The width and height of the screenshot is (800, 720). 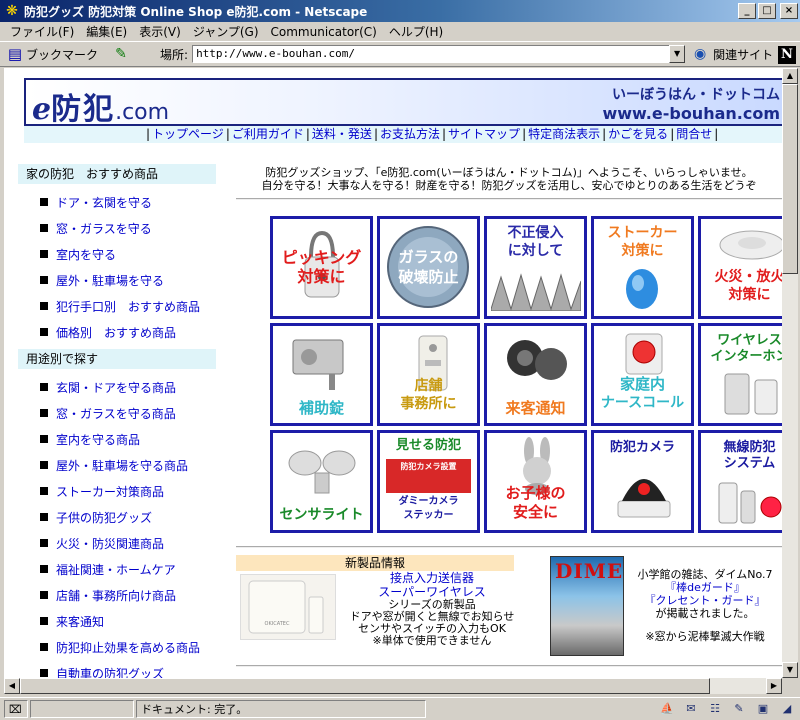 What do you see at coordinates (324, 32) in the screenshot?
I see `menu-communicator: Communicator(C)` at bounding box center [324, 32].